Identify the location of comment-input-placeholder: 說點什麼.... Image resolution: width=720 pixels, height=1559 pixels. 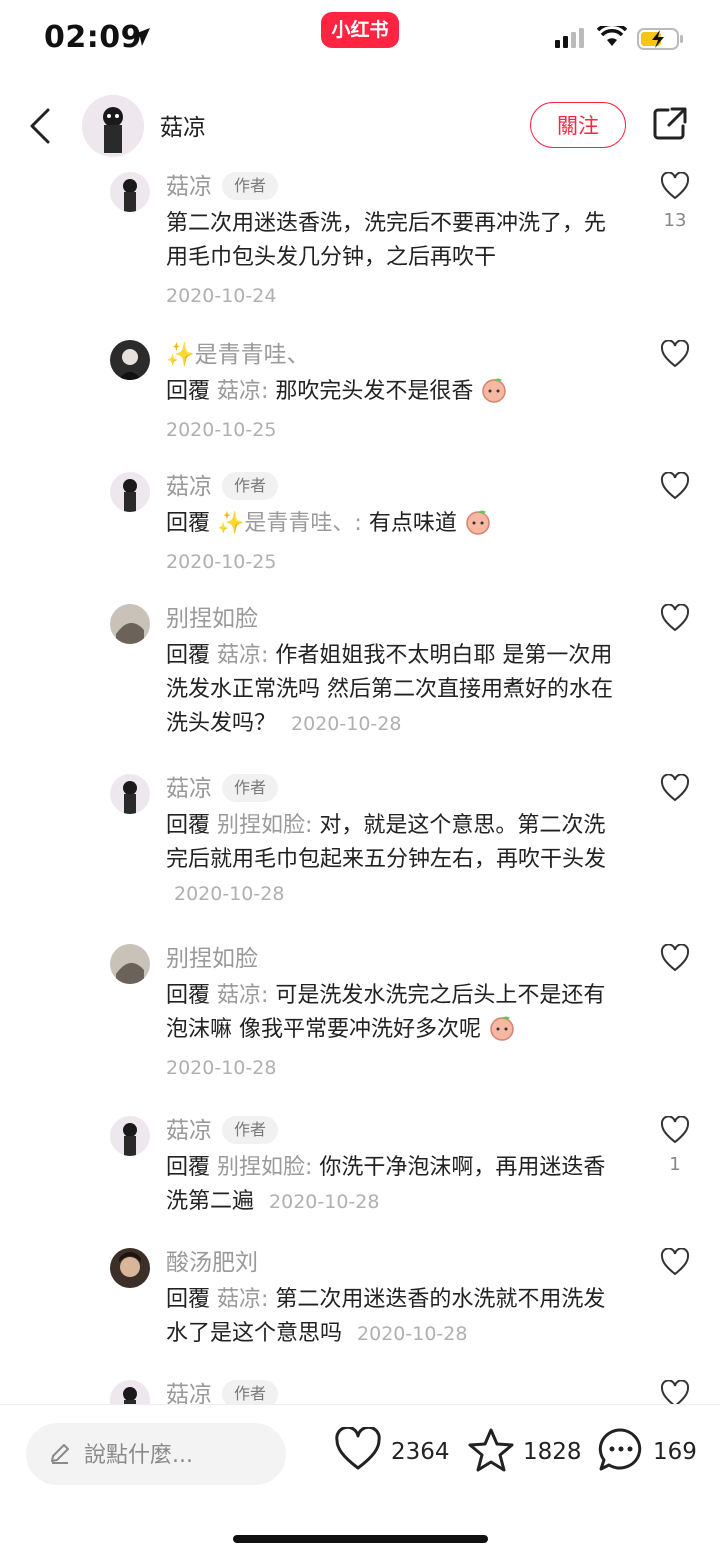
(138, 1455).